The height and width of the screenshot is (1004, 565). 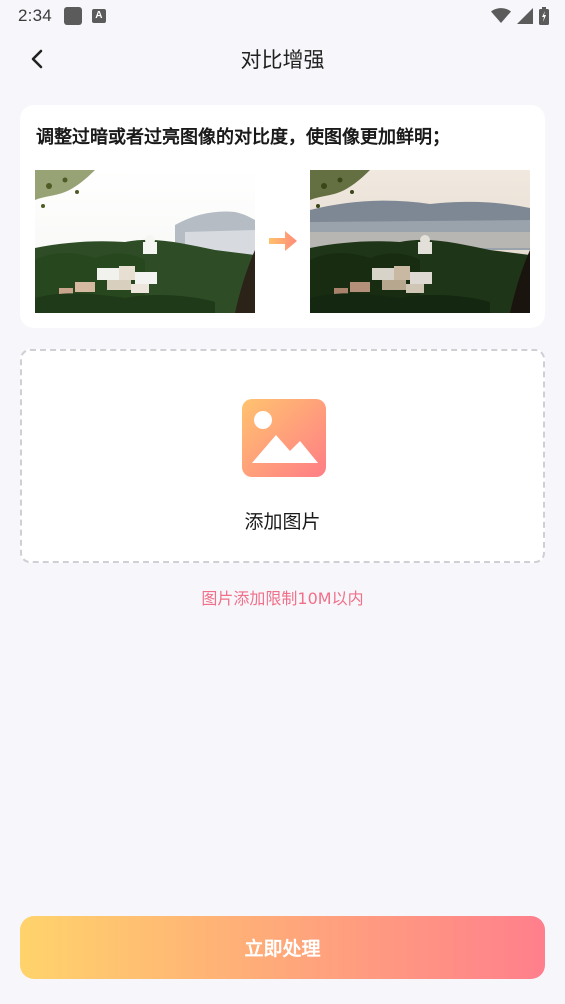 I want to click on image-size-limit-note: 图片添加限制10M以内, so click(x=282, y=598).